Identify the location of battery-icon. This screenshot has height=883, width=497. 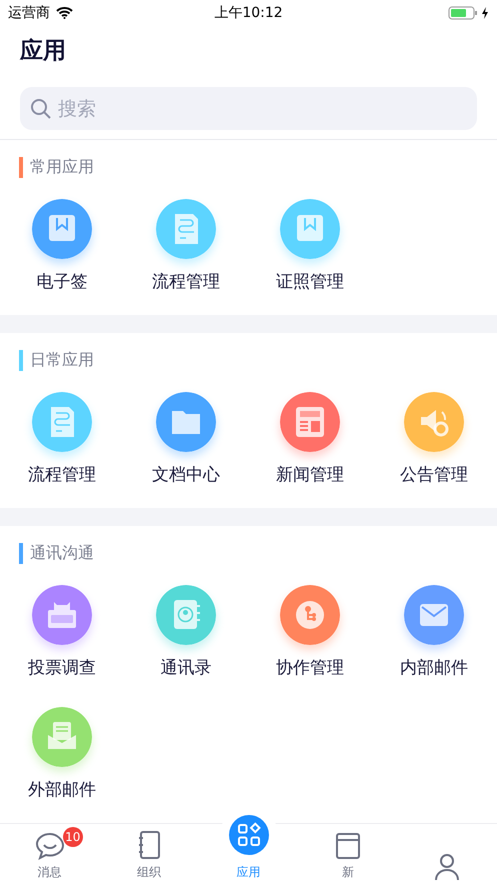
(463, 13).